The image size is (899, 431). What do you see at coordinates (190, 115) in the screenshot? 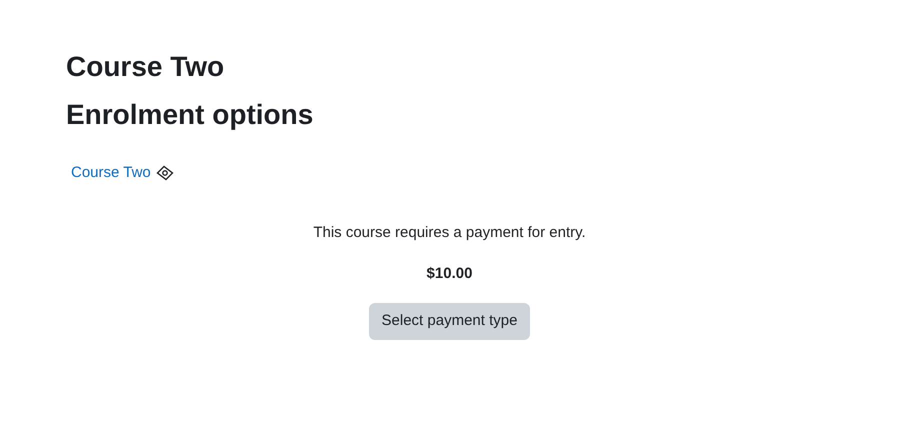
I see `section-title: Enrolment options` at bounding box center [190, 115].